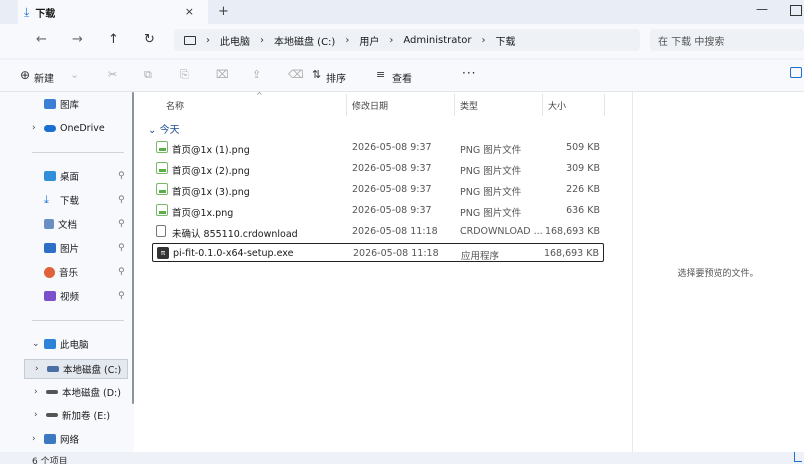  I want to click on up-button: ↑, so click(113, 39).